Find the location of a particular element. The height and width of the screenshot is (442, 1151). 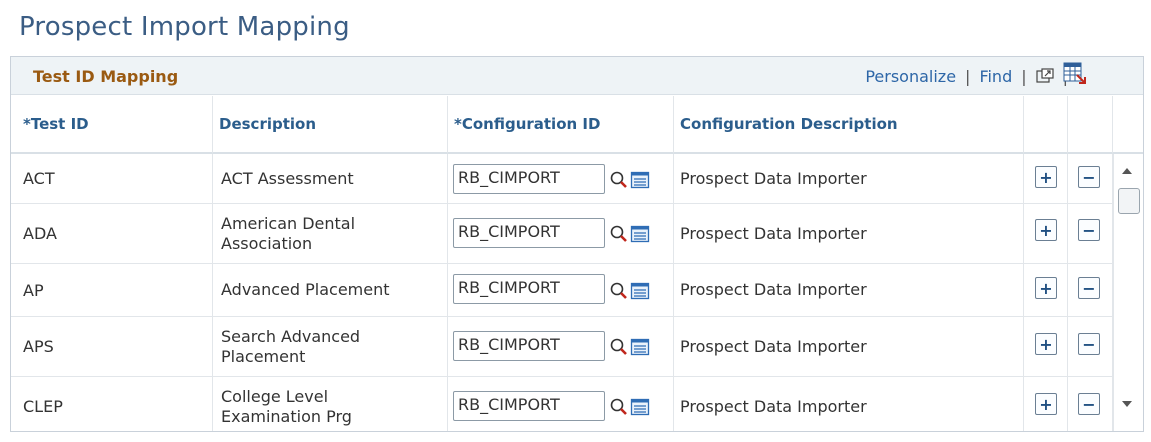

grid-nav: Personalize | Find | | is located at coordinates (971, 76).